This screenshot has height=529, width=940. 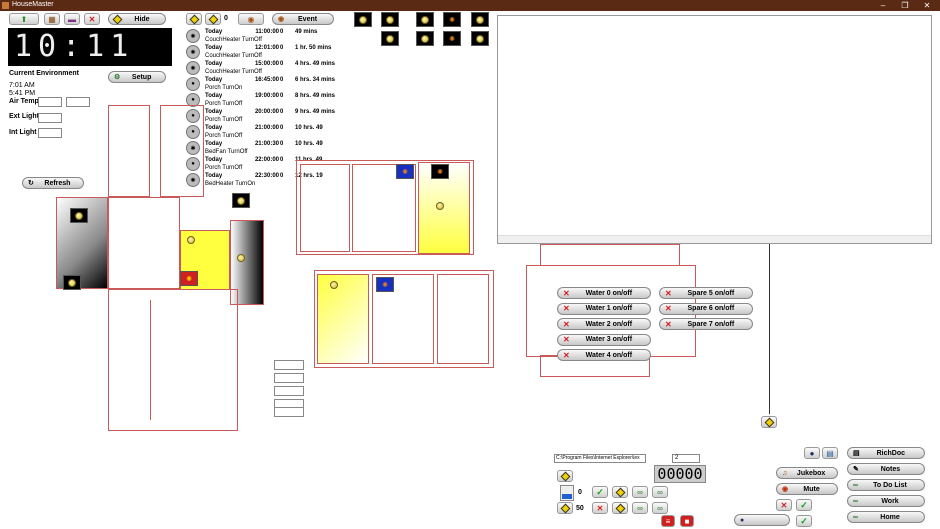 I want to click on air-temp-field, so click(x=50, y=102).